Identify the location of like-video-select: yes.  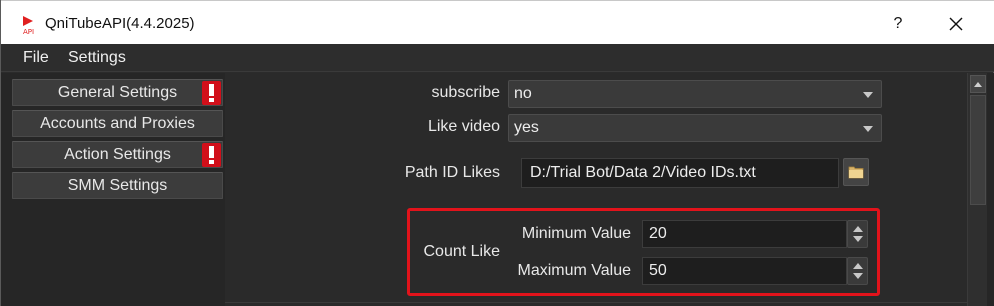
(695, 128).